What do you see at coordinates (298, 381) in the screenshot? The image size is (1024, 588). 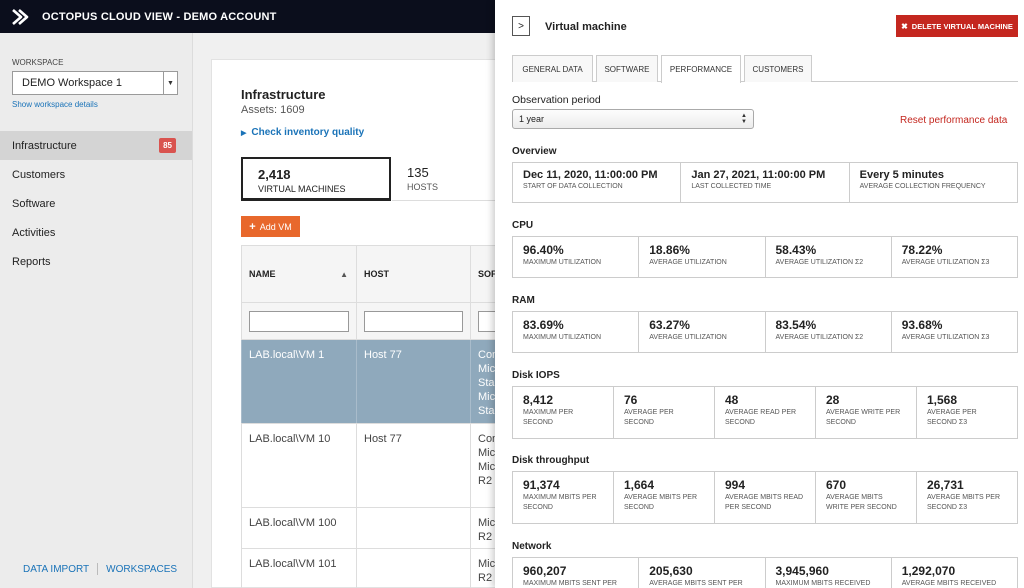 I see `vm-name-cell: LAB.local\VM 1` at bounding box center [298, 381].